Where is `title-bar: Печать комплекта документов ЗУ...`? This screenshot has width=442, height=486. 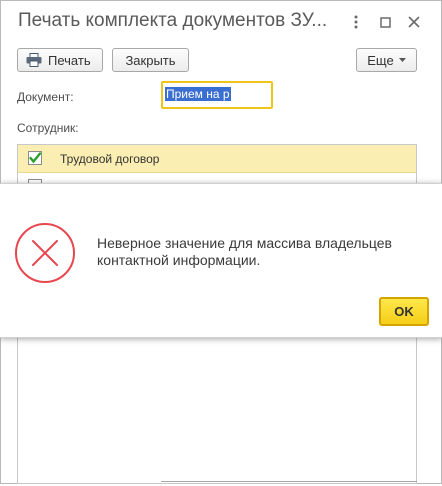 title-bar: Печать комплекта документов ЗУ... is located at coordinates (221, 22).